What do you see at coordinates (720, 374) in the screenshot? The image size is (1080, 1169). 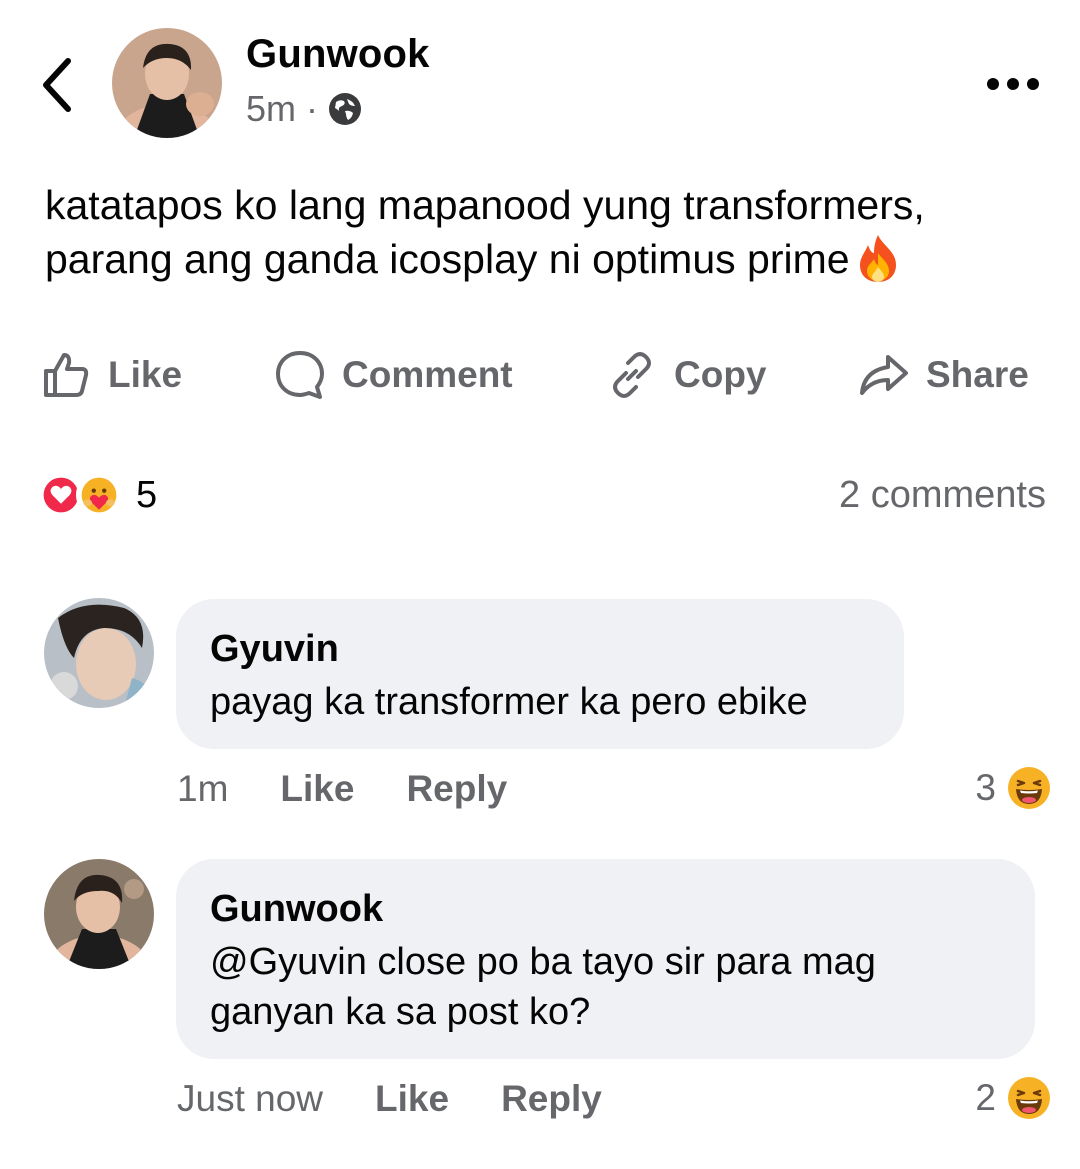 I see `copy-label: Copy` at bounding box center [720, 374].